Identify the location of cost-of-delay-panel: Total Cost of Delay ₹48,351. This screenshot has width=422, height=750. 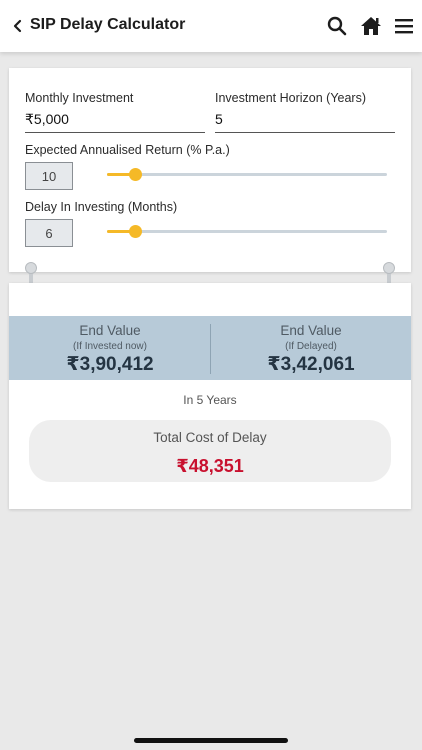
(210, 451).